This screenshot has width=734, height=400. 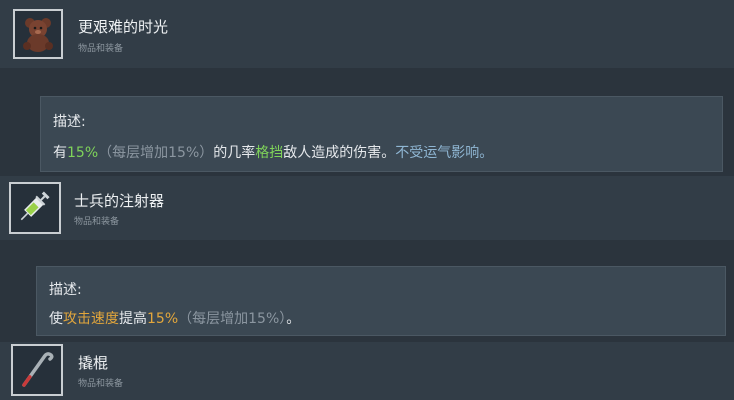 I want to click on luck-note: 不受运气影响。, so click(x=444, y=153).